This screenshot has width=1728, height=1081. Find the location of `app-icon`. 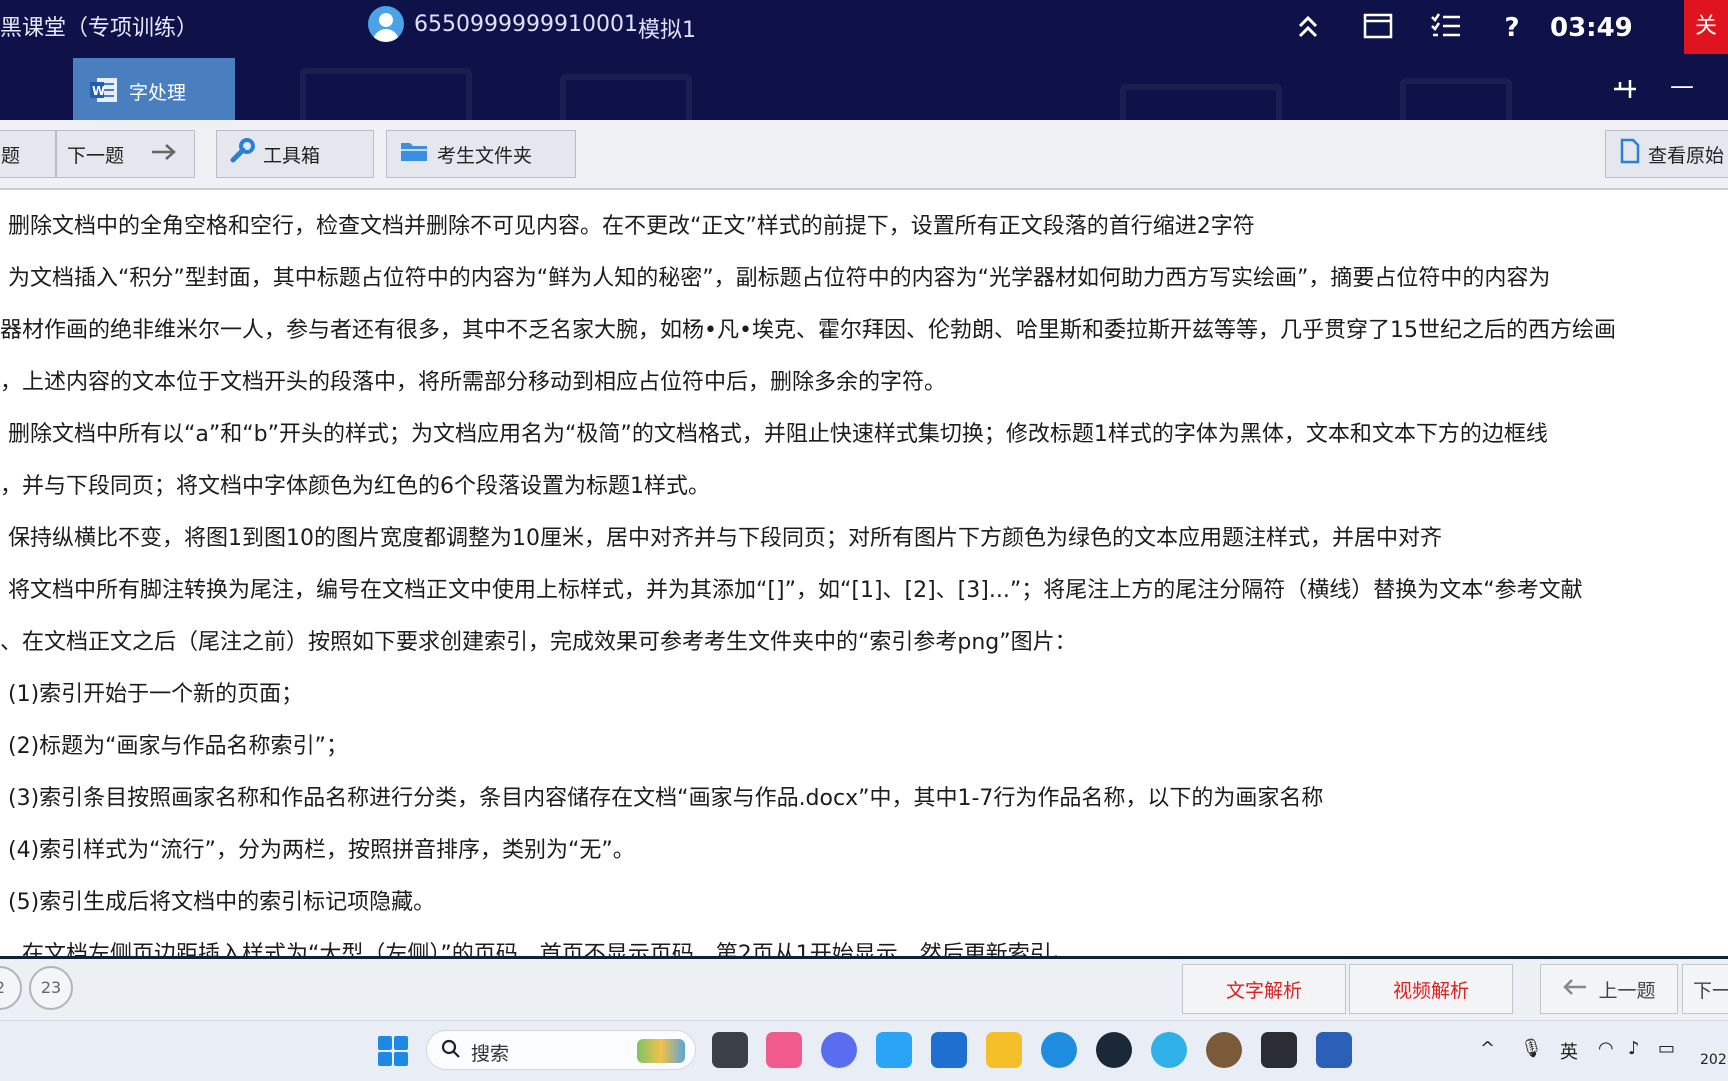

app-icon is located at coordinates (839, 1050).